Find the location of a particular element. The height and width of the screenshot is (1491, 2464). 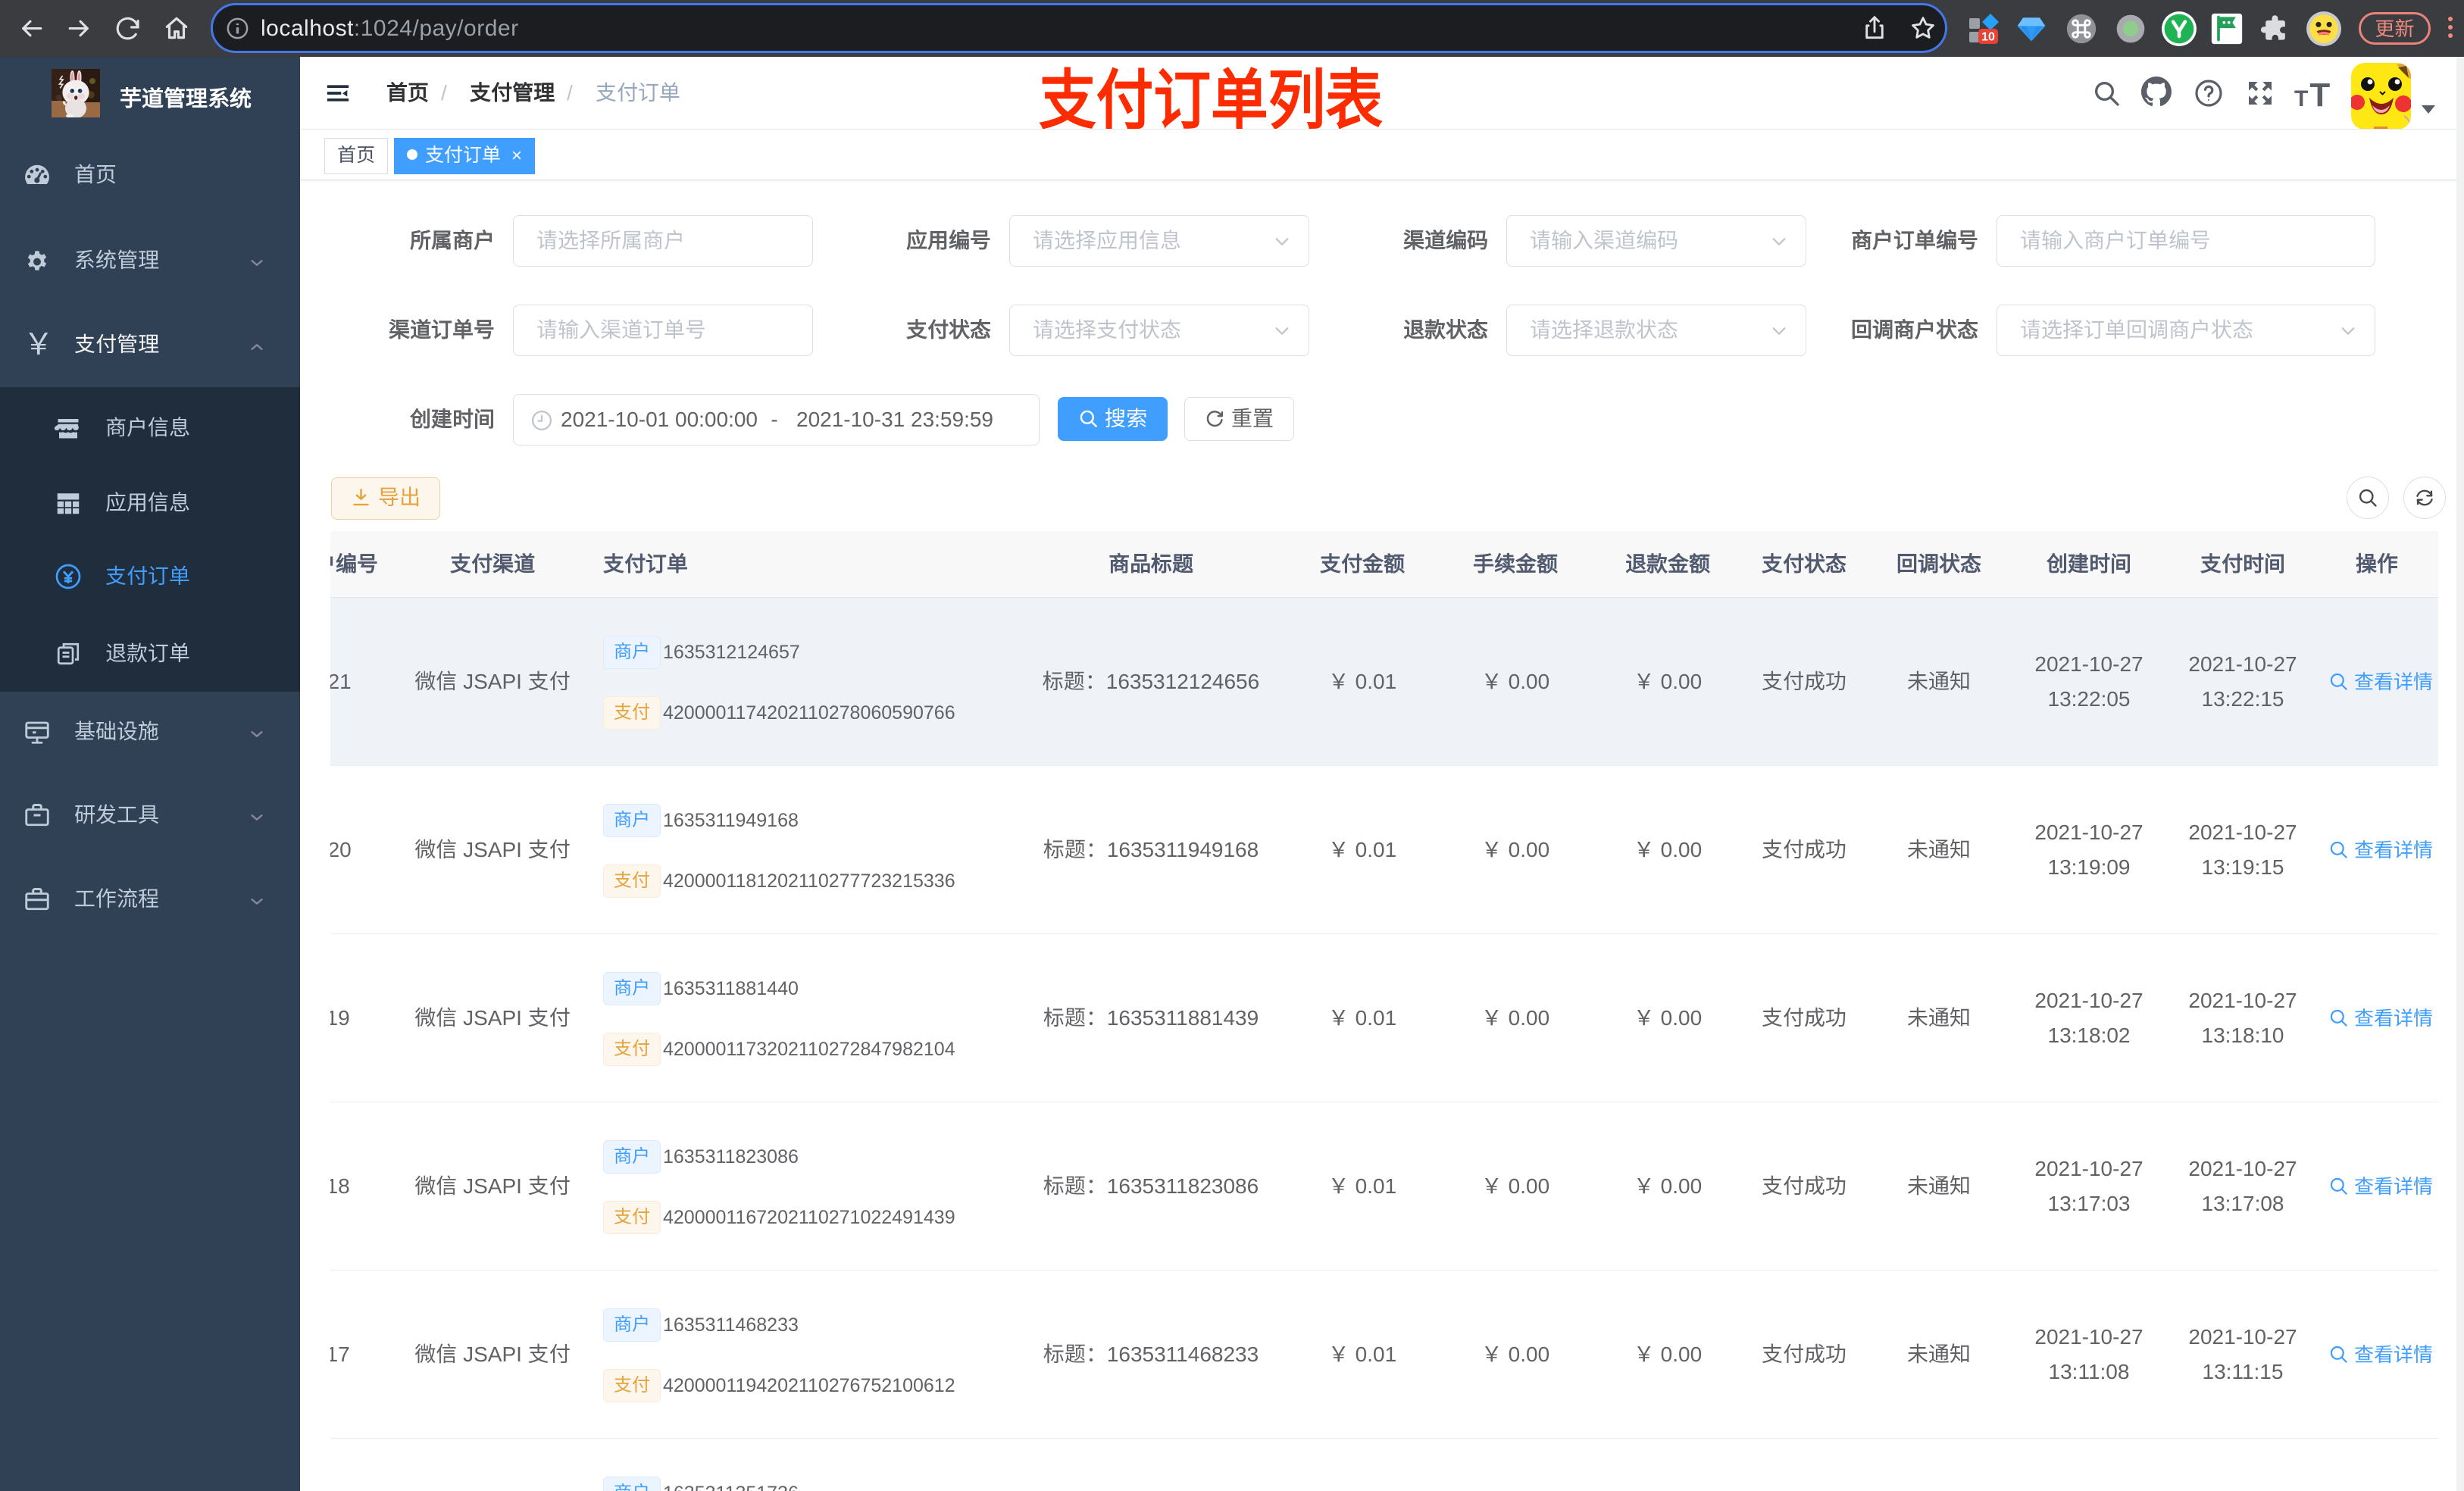

svg-text: 10 is located at coordinates (1988, 37).